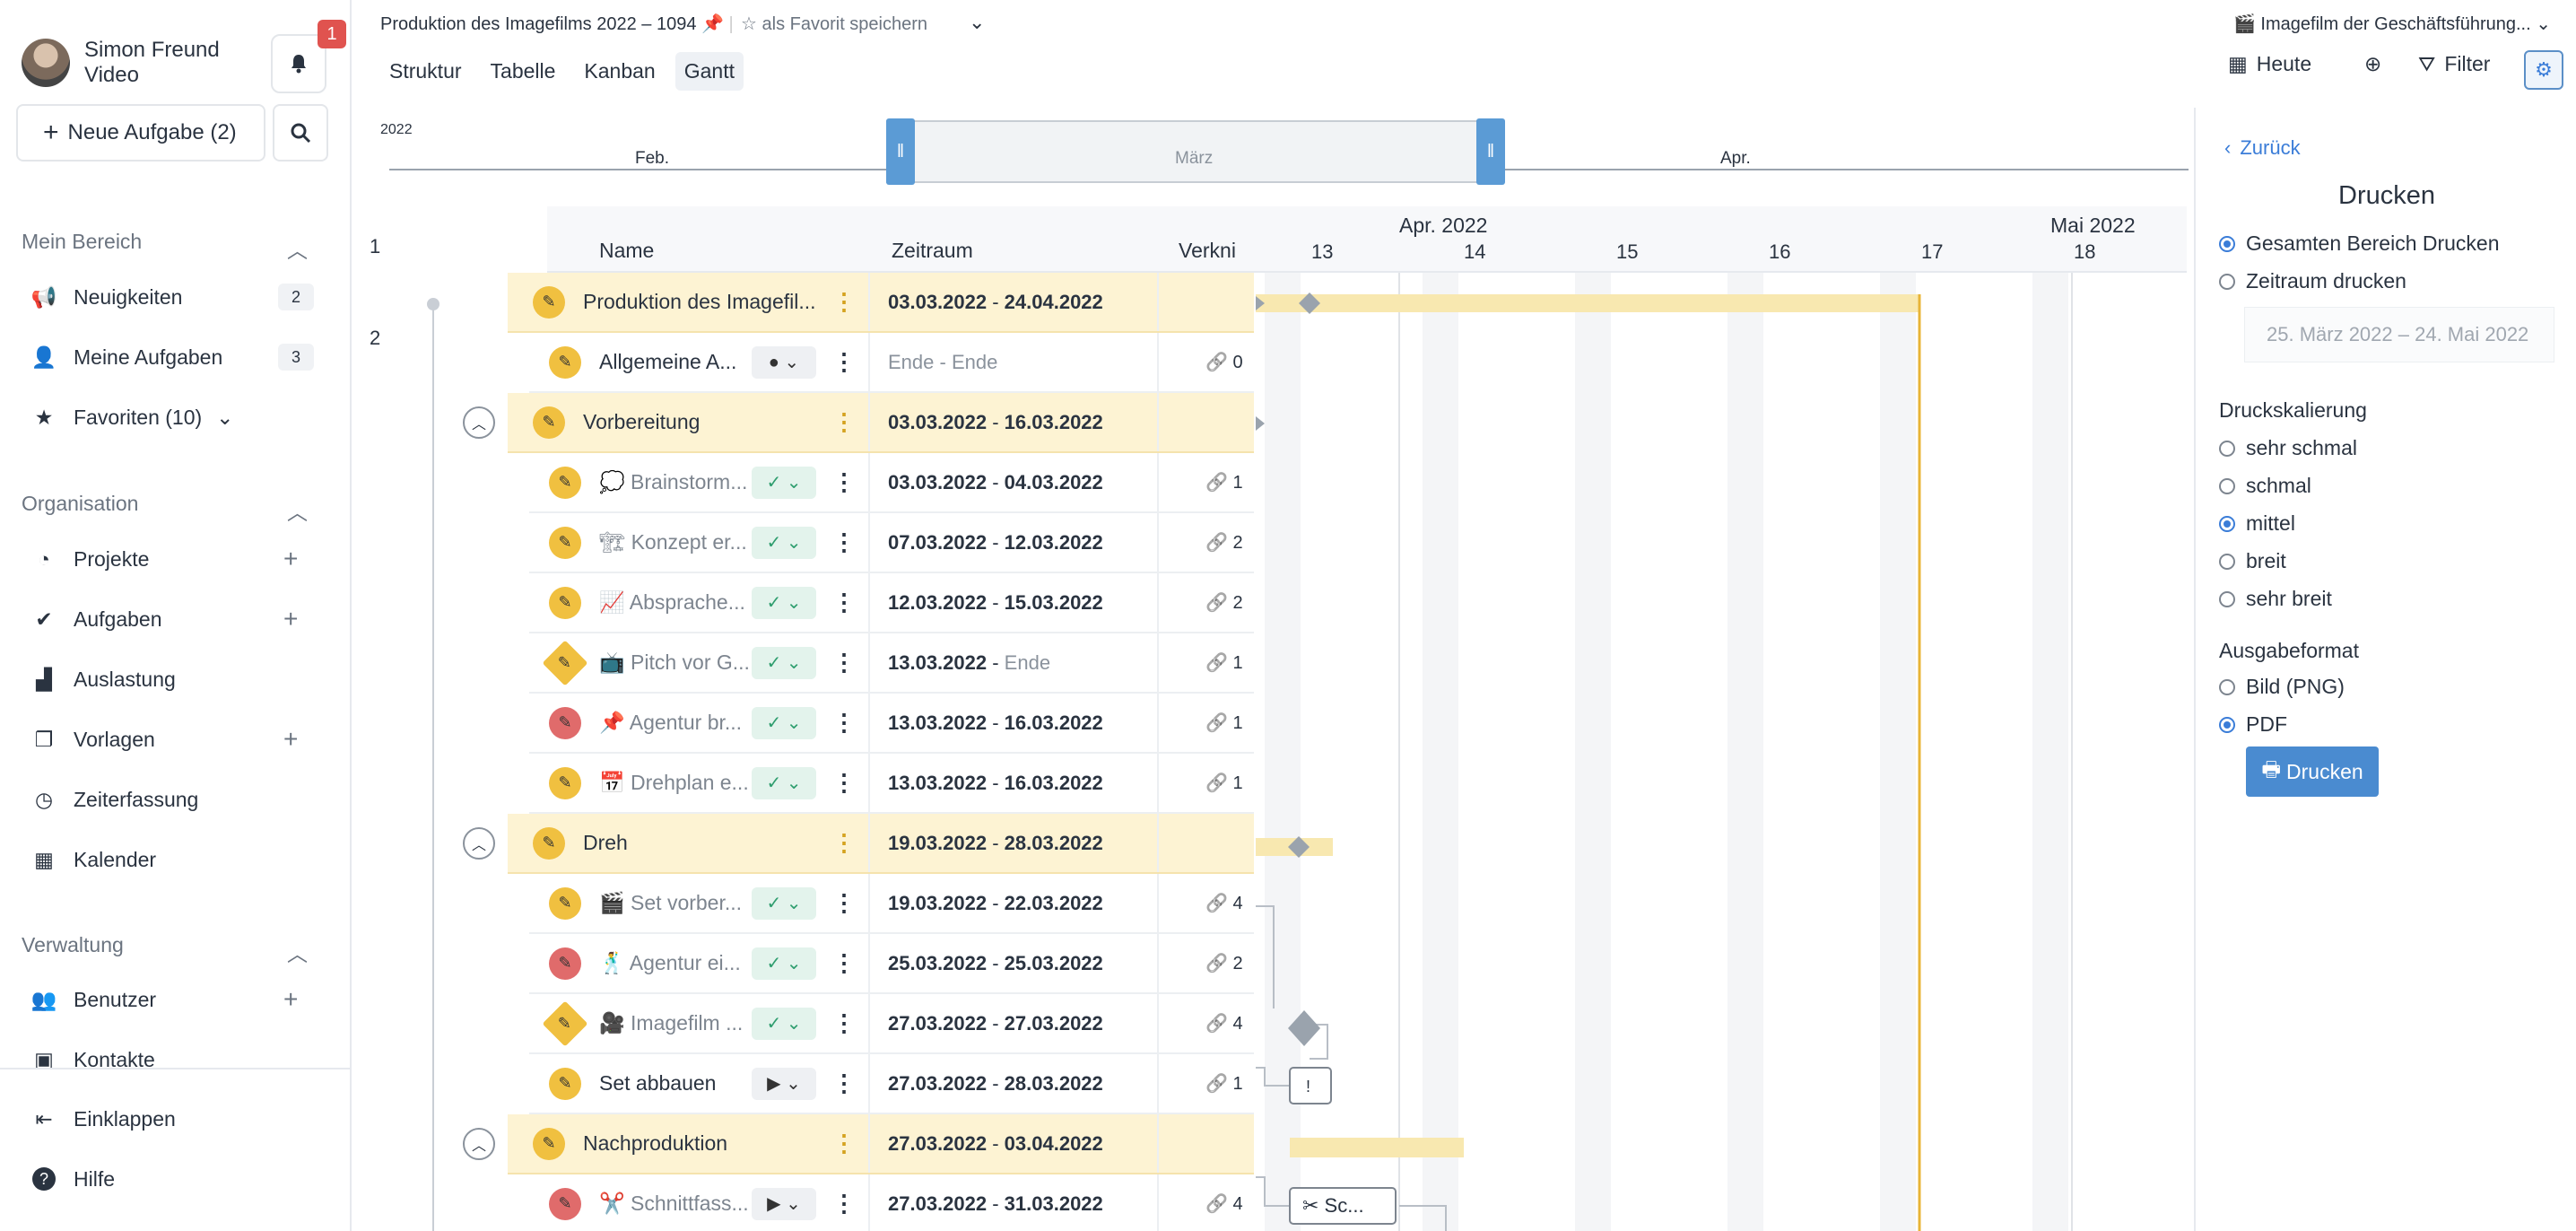  What do you see at coordinates (164, 739) in the screenshot?
I see `sidebar-item-vorlagen: ❐ Vorlagen +` at bounding box center [164, 739].